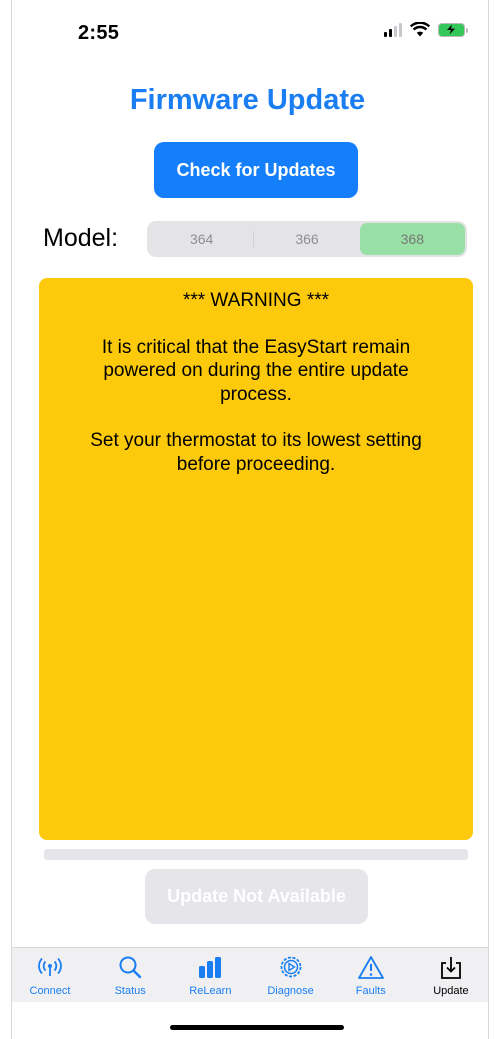 The height and width of the screenshot is (1039, 495). What do you see at coordinates (256, 896) in the screenshot?
I see `update-button: Update Not Available` at bounding box center [256, 896].